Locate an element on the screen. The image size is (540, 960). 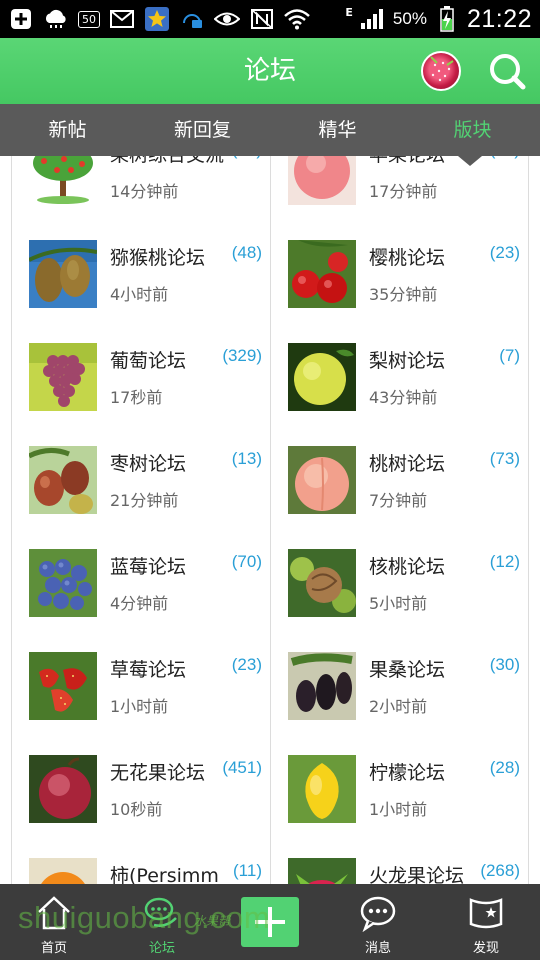
forum-last-activity: 10秒前 is located at coordinates (136, 809).